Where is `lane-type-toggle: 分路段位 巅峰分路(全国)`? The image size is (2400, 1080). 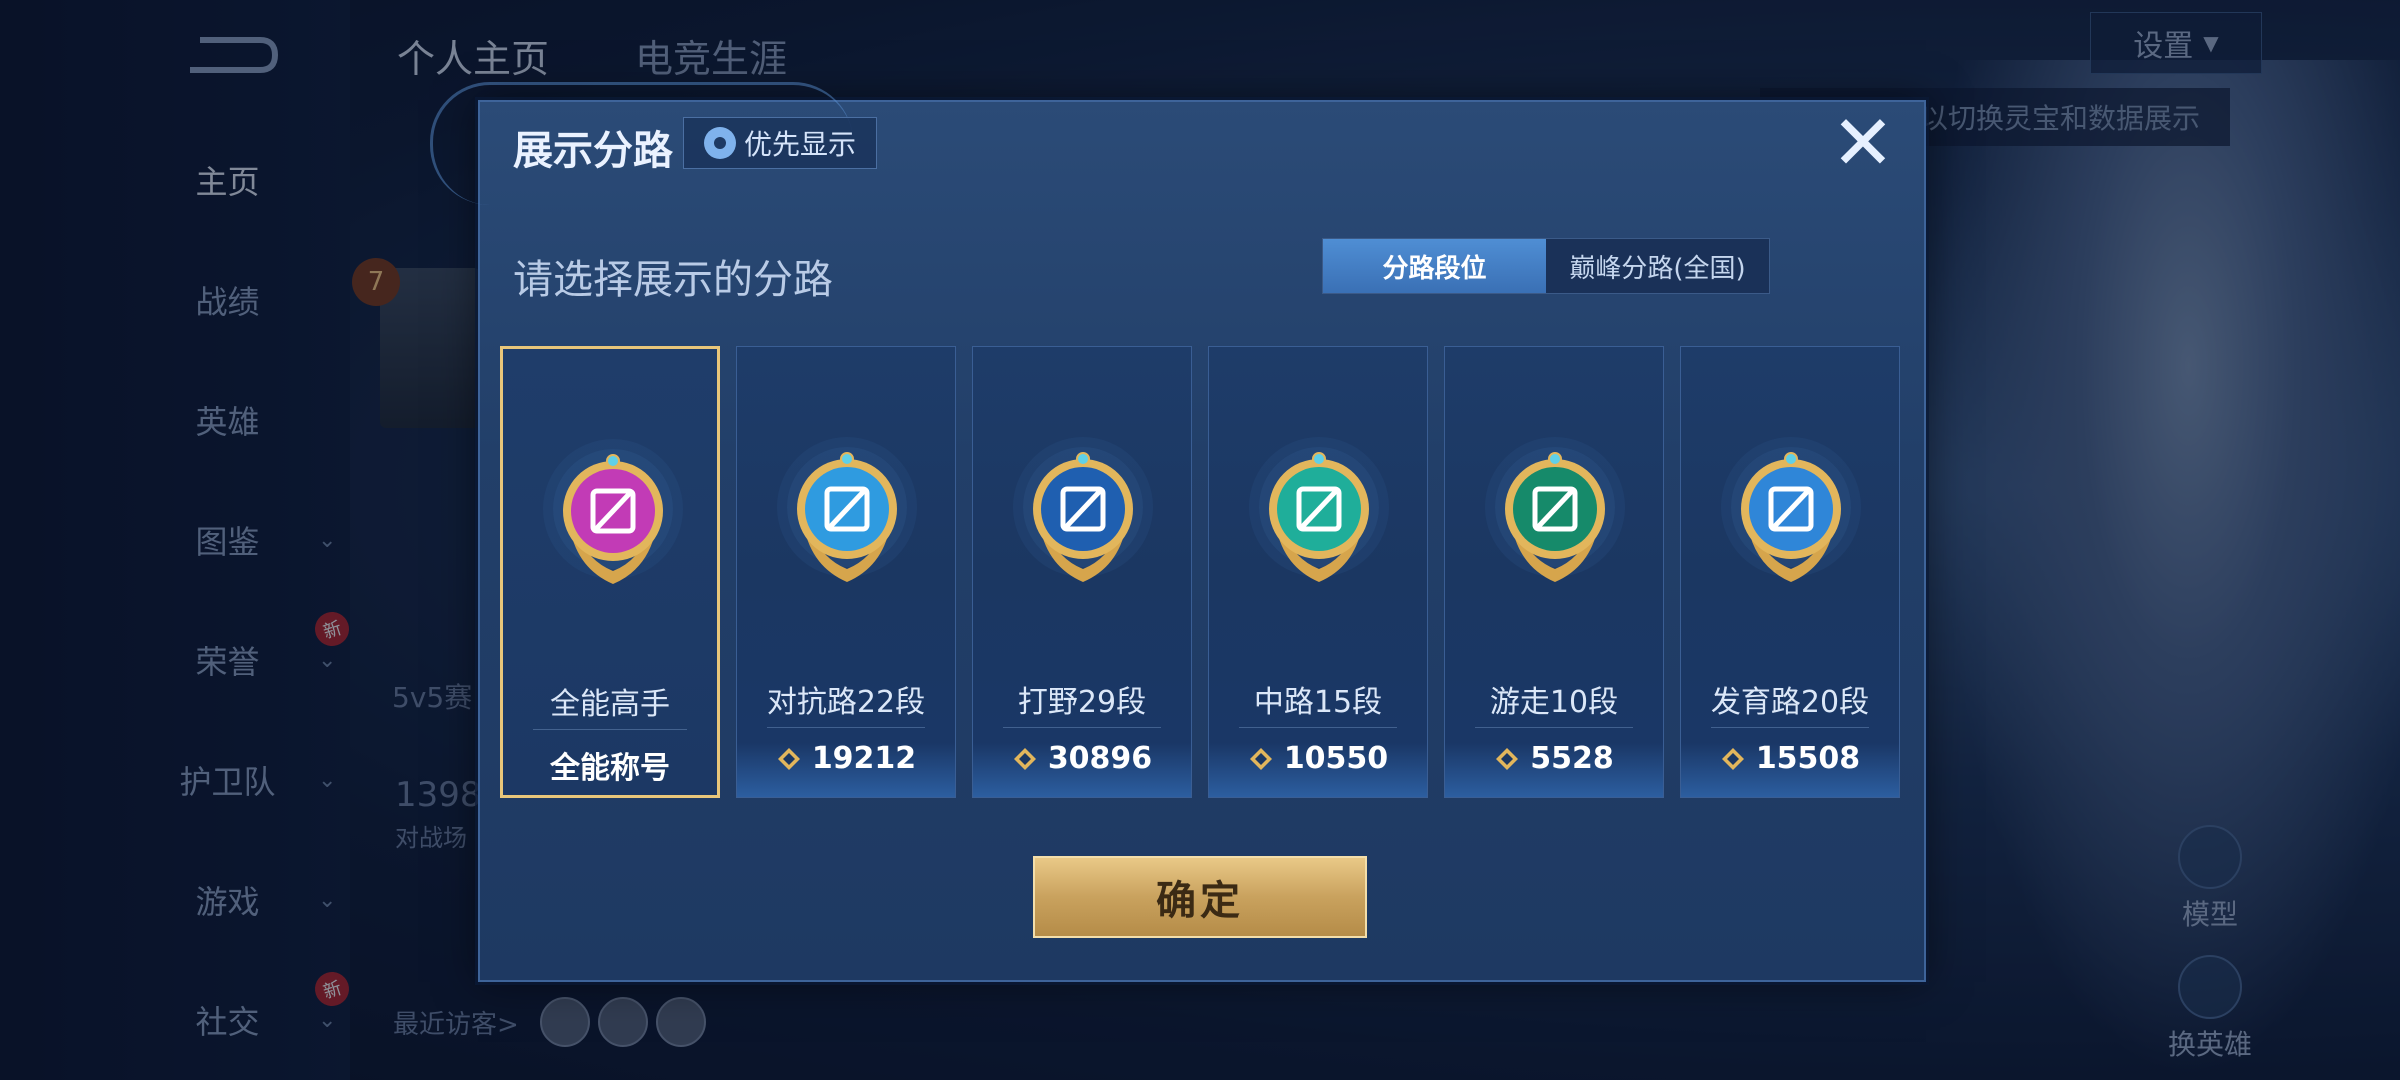 lane-type-toggle: 分路段位 巅峰分路(全国) is located at coordinates (1546, 266).